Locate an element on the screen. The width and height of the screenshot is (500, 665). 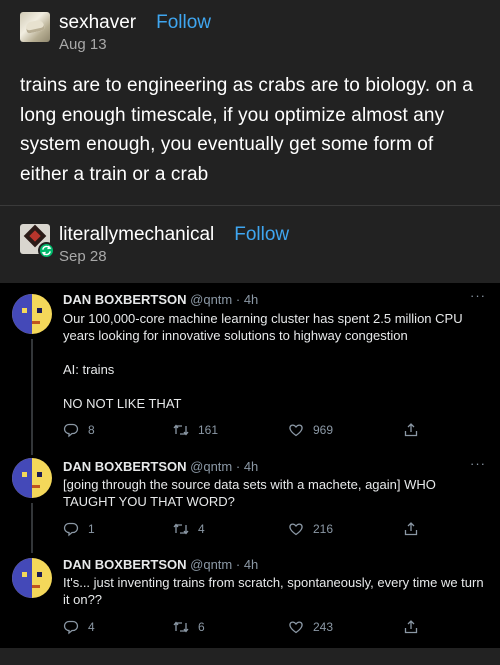
post-header-literallymechanical: literallymechanical Follow Sep 28 is located at coordinates (154, 245).